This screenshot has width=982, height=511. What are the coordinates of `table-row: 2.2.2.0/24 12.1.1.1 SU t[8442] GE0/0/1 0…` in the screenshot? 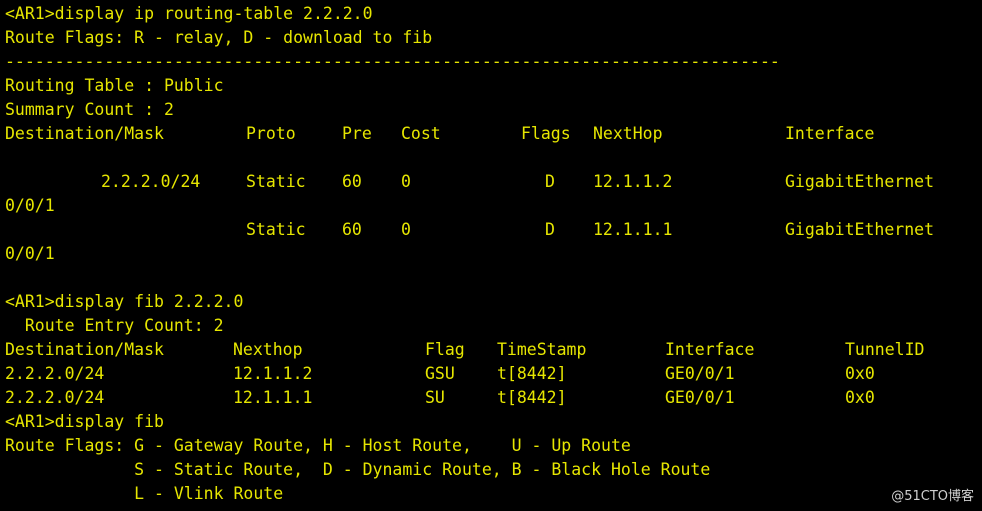 It's located at (491, 398).